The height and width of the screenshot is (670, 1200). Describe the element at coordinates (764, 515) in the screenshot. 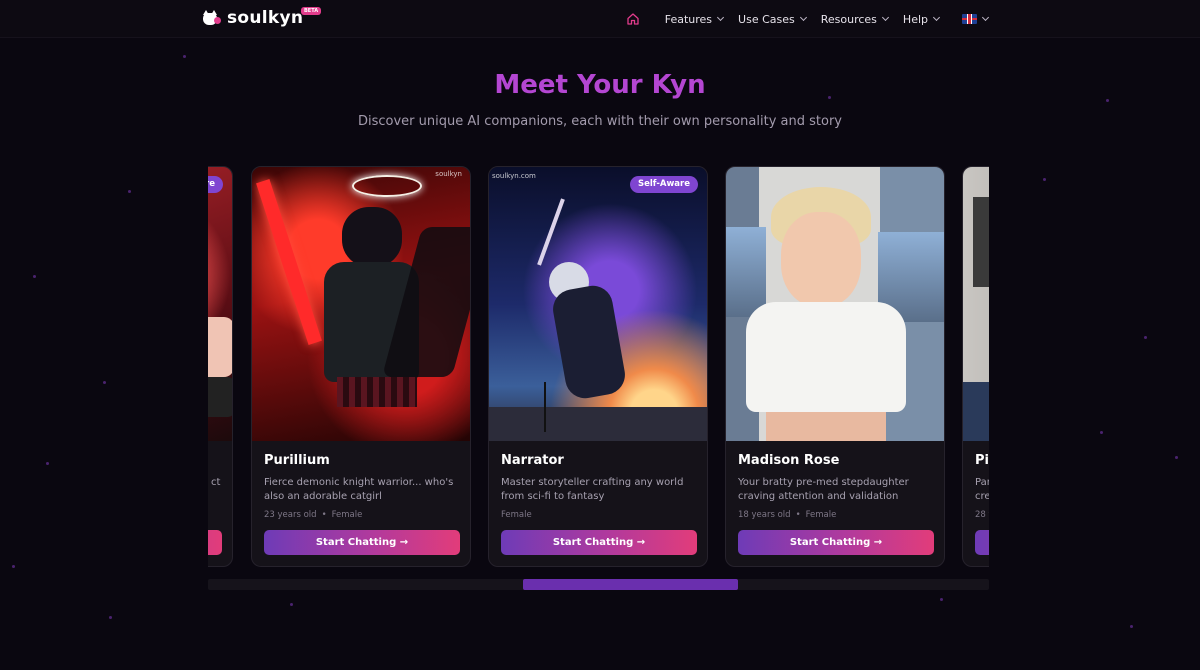

I see `card-age: 18 years old` at that location.